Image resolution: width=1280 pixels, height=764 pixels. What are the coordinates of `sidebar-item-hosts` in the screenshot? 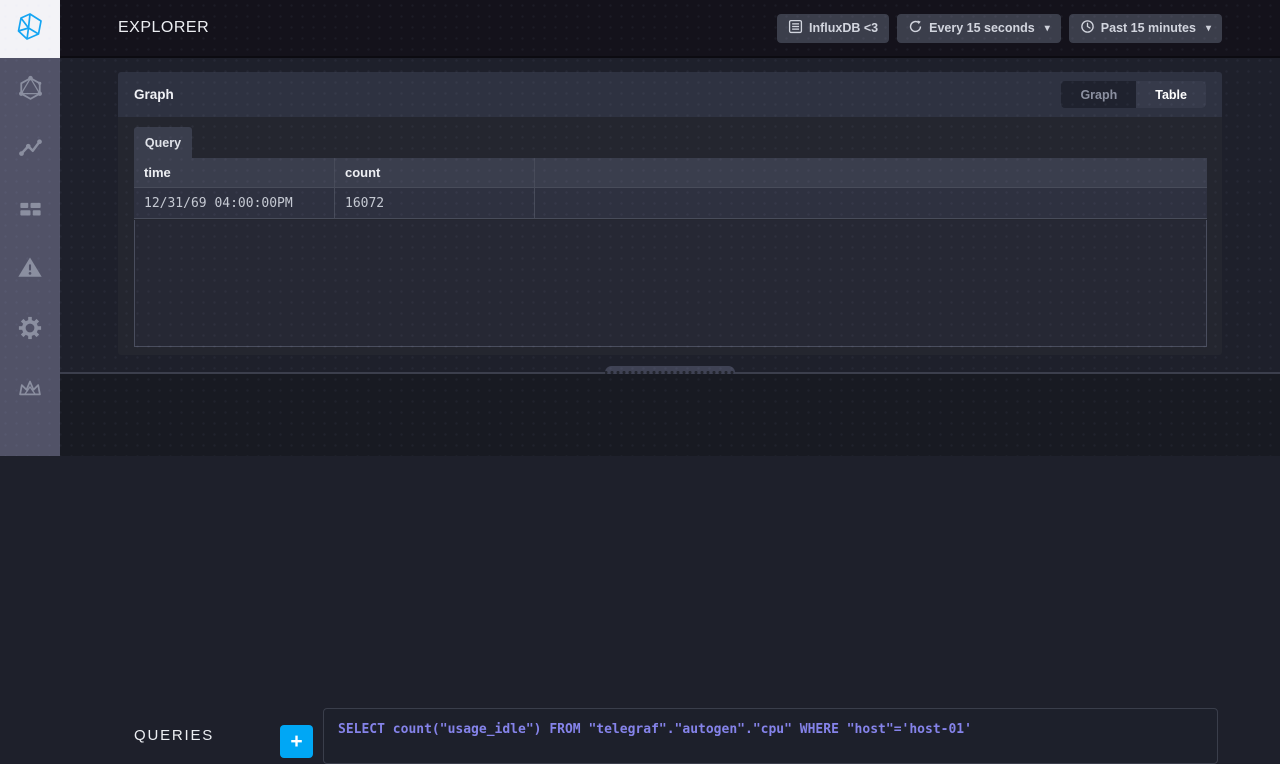 It's located at (30, 88).